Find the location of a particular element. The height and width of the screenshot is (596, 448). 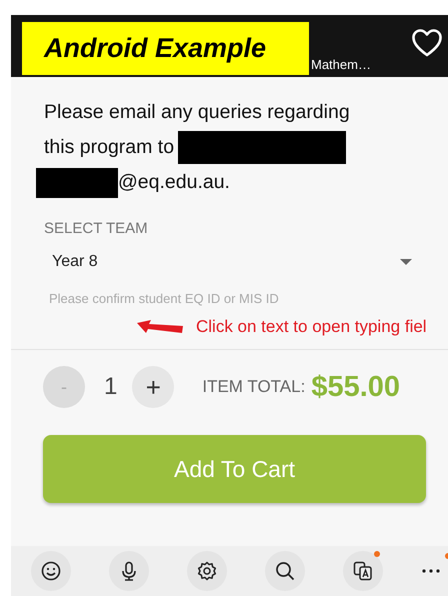

note-text: @eq.edu.au. is located at coordinates (174, 182).